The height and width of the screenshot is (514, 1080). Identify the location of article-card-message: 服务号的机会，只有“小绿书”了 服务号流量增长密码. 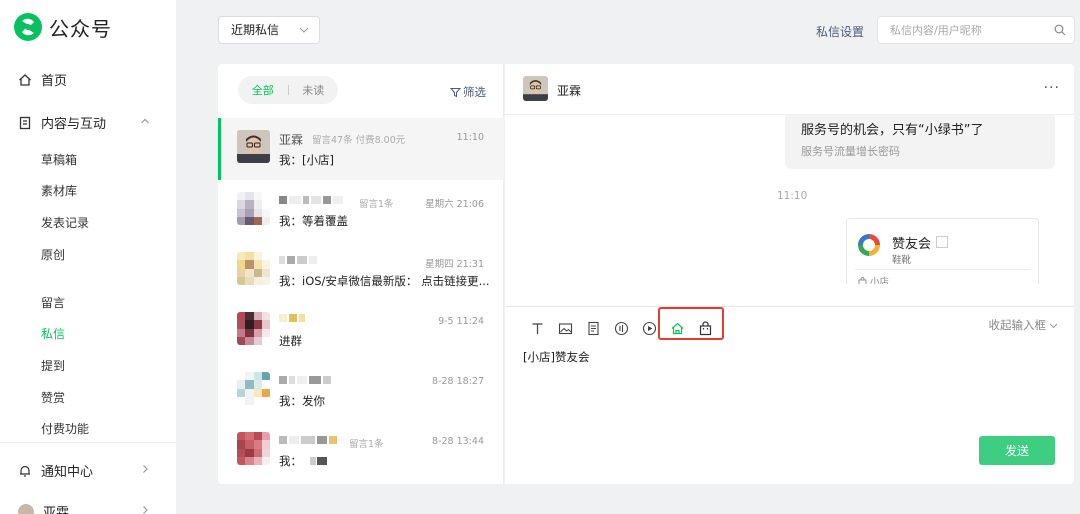
(920, 142).